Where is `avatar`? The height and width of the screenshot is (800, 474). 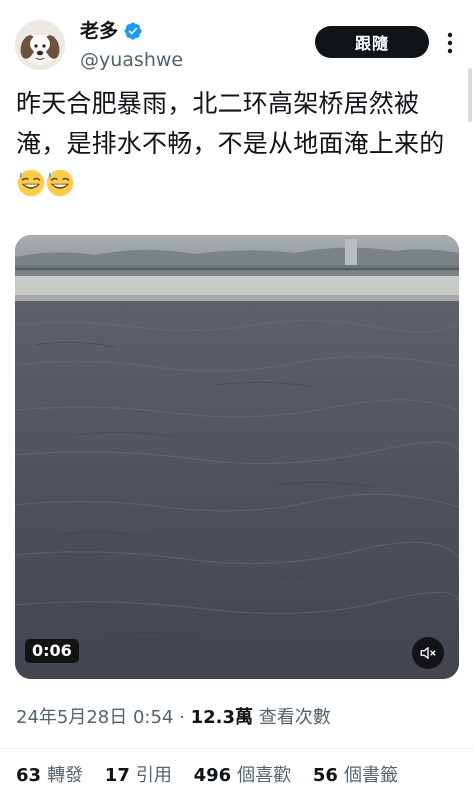 avatar is located at coordinates (40, 45).